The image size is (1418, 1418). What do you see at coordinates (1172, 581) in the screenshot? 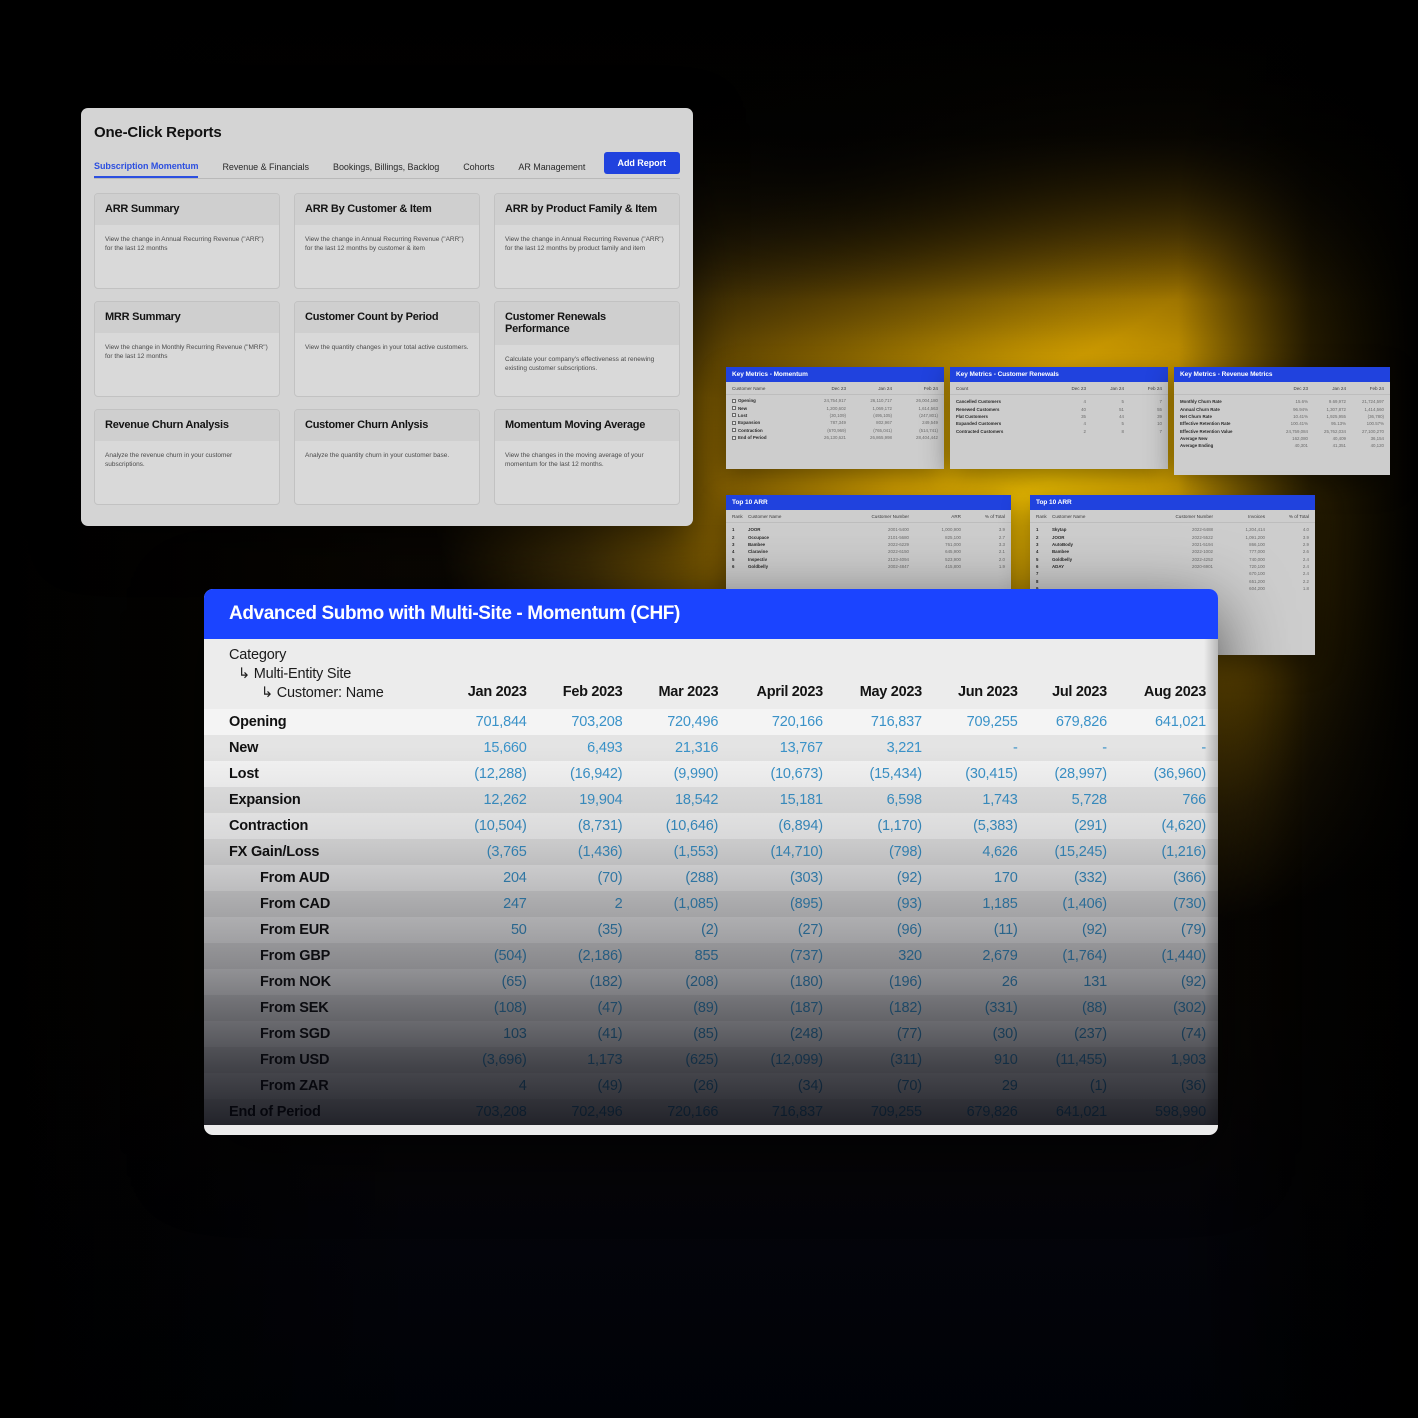
I see `table-row: 8 651,200 2.2` at bounding box center [1172, 581].